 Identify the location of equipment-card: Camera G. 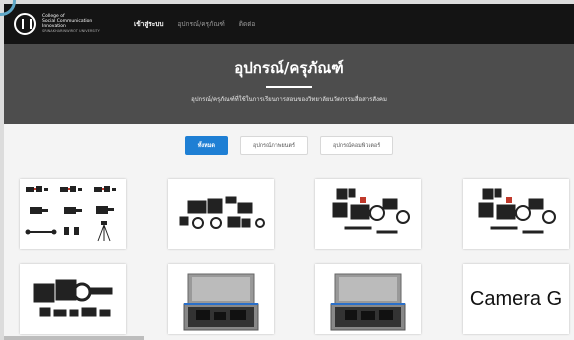
(516, 299).